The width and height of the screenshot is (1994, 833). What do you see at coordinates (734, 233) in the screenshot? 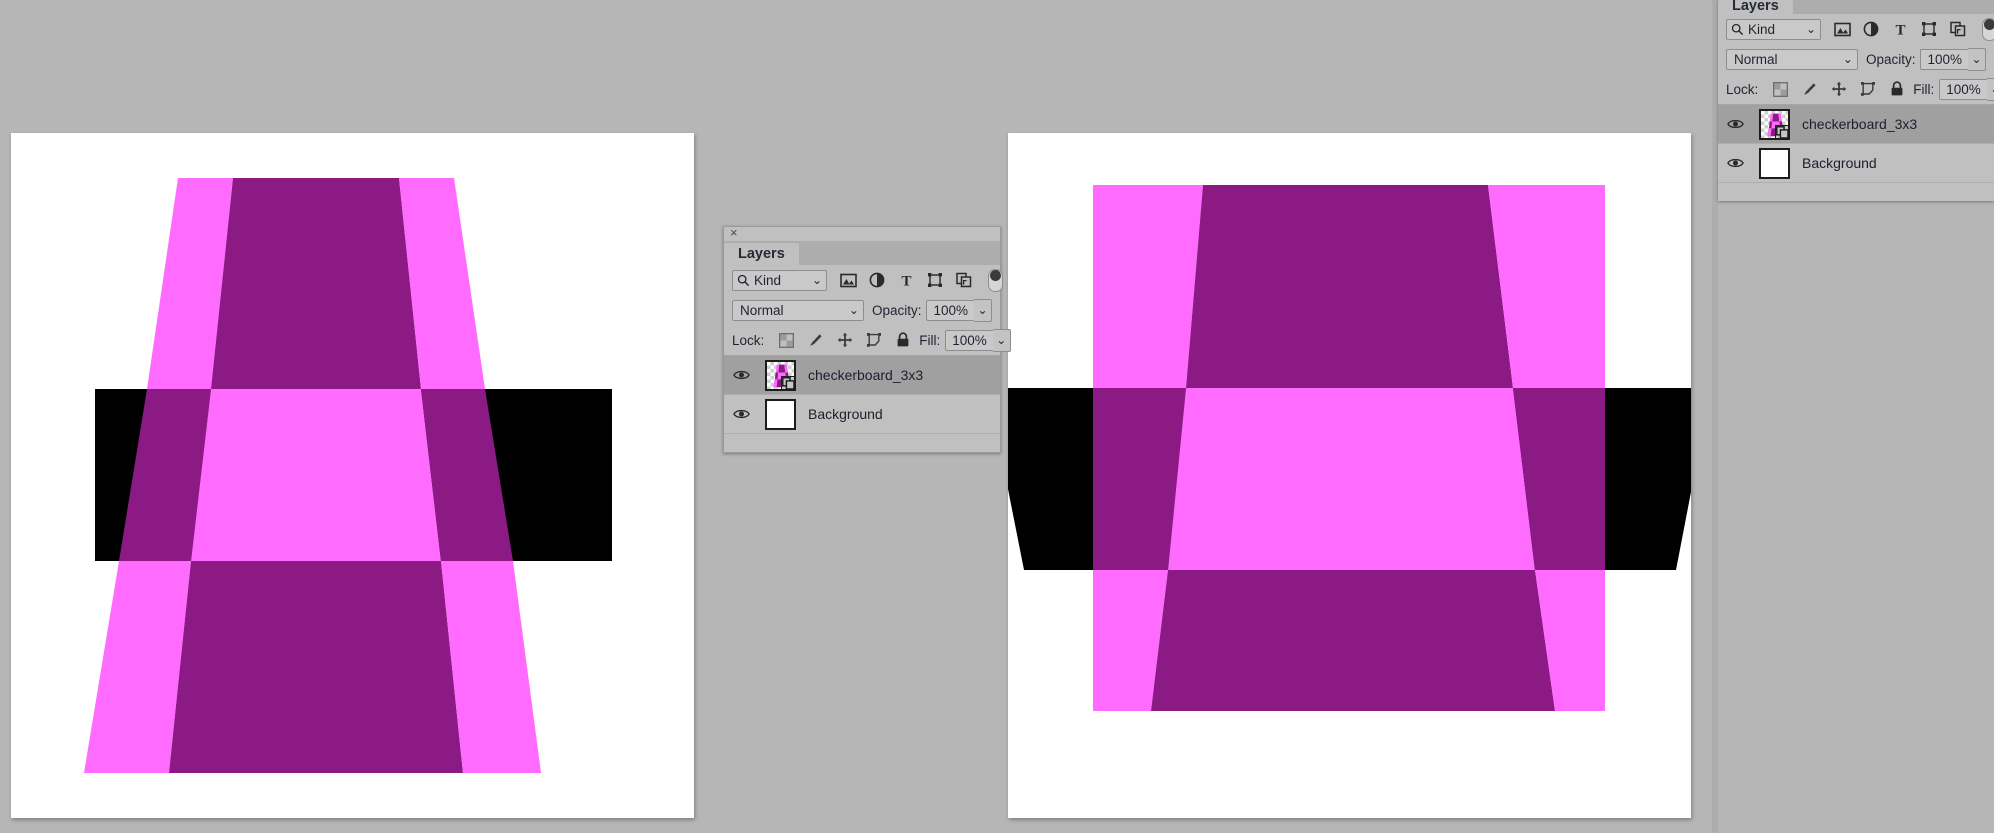
I see `close-icon: ×` at bounding box center [734, 233].